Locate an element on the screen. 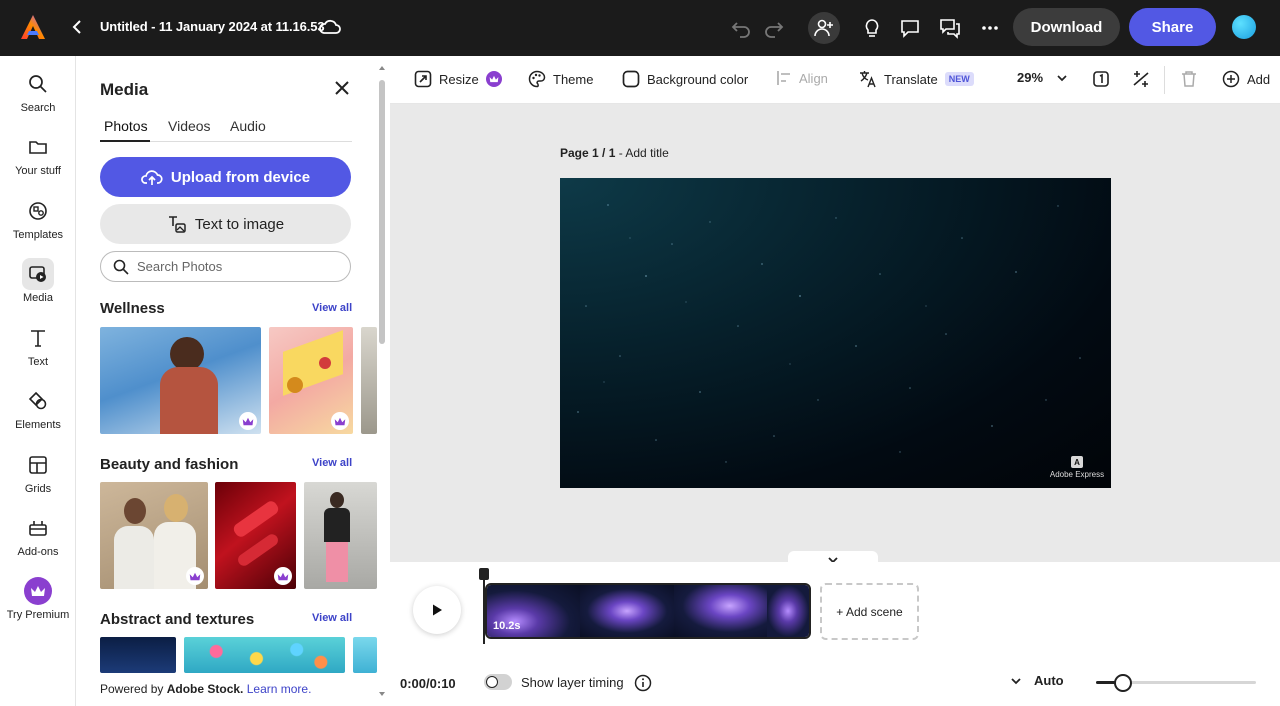  resize-button: Resize is located at coordinates (458, 79).